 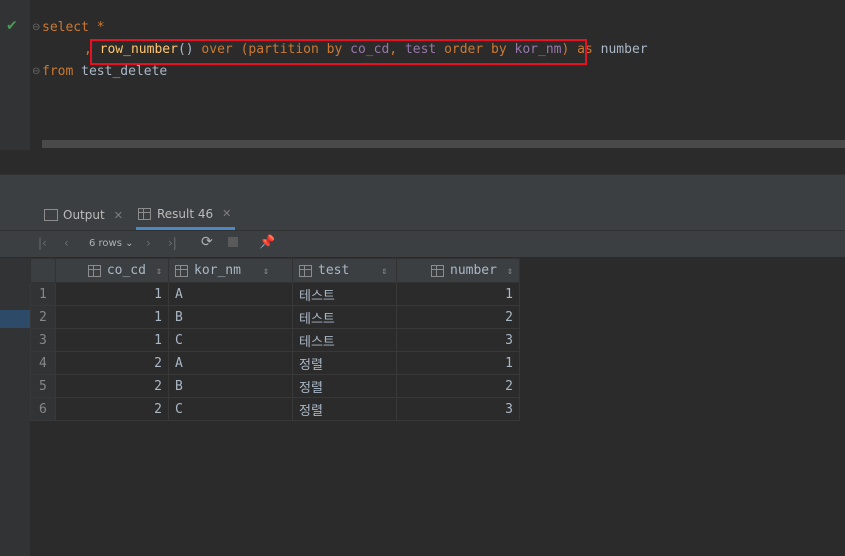 I want to click on tab-output: Output ✕, so click(x=83, y=215).